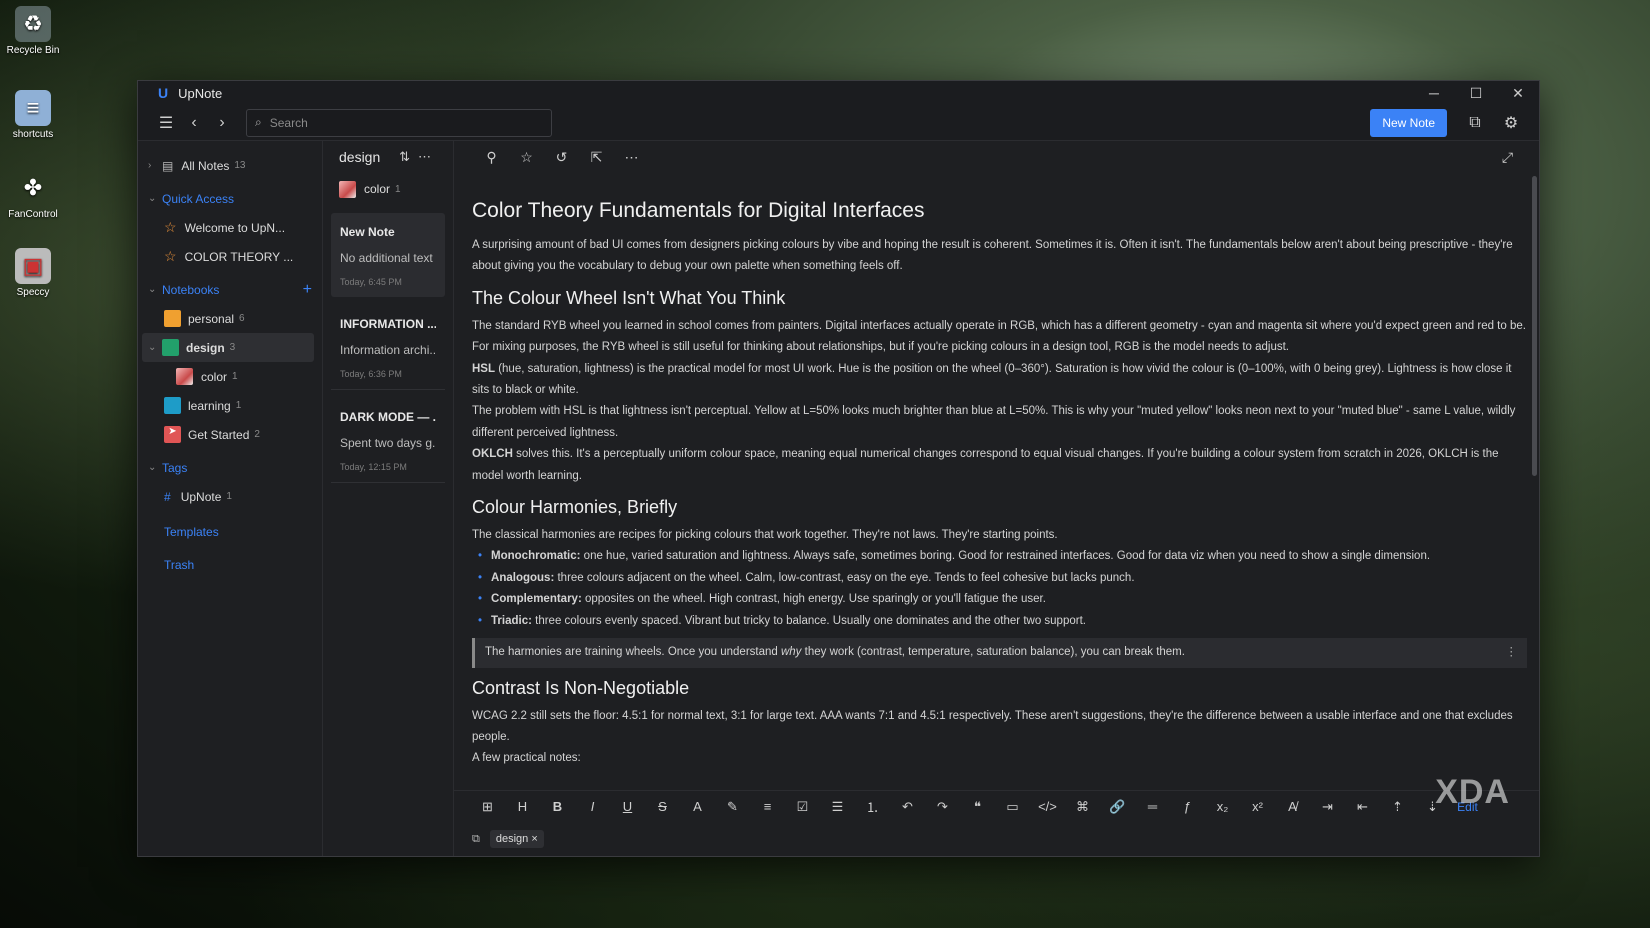 This screenshot has width=1650, height=928. What do you see at coordinates (1511, 123) in the screenshot?
I see `gear-icon: ⚙` at bounding box center [1511, 123].